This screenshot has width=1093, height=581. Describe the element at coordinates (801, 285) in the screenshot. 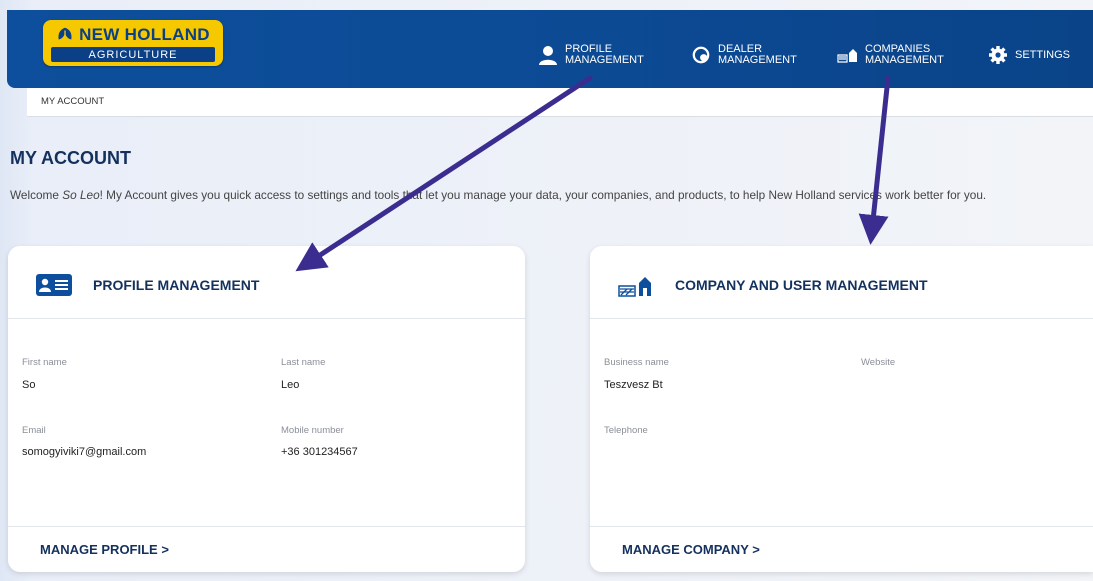

I see `company-card-title: COMPANY AND USER MANAGEMENT` at that location.